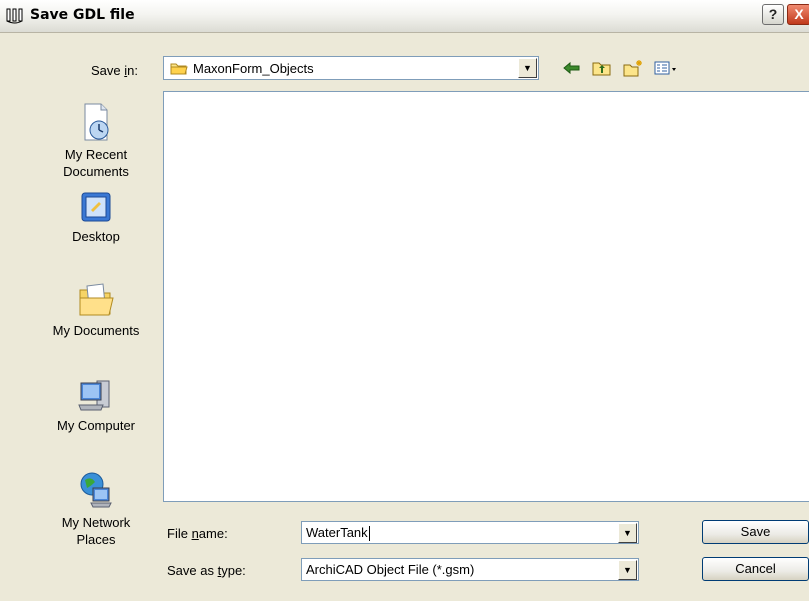  I want to click on close-button: X, so click(798, 14).